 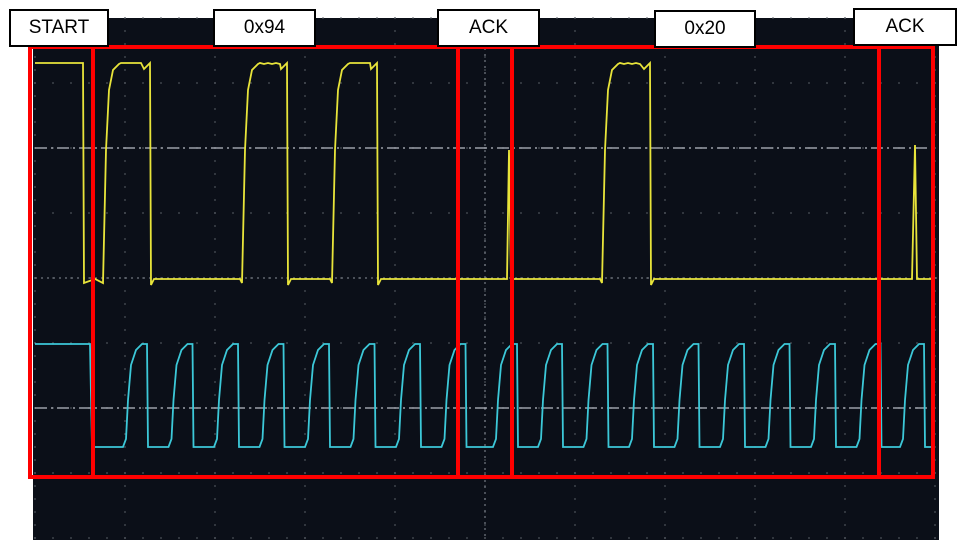 I want to click on byte2-label: 0x20, so click(x=705, y=29).